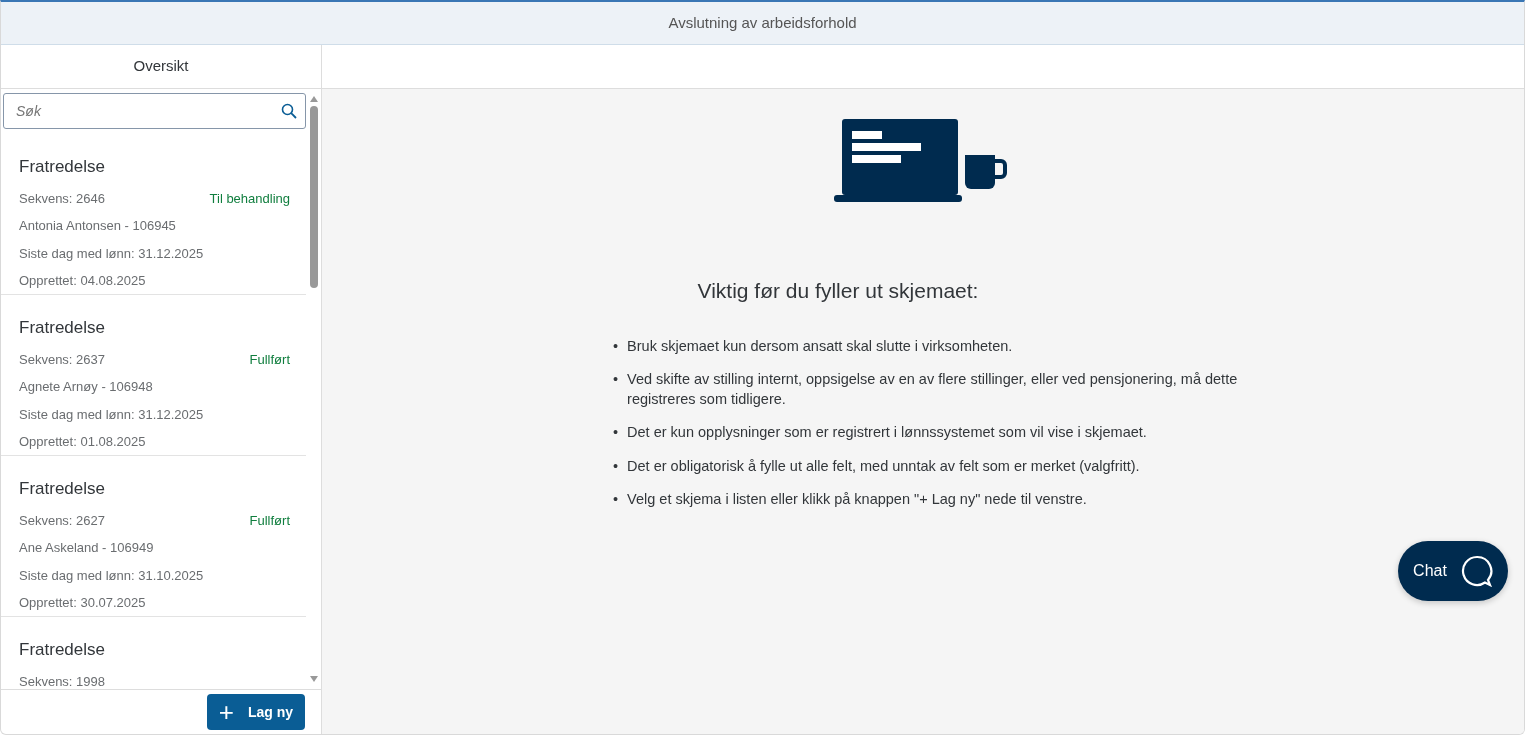  What do you see at coordinates (1476, 571) in the screenshot?
I see `speech-bubble-icon` at bounding box center [1476, 571].